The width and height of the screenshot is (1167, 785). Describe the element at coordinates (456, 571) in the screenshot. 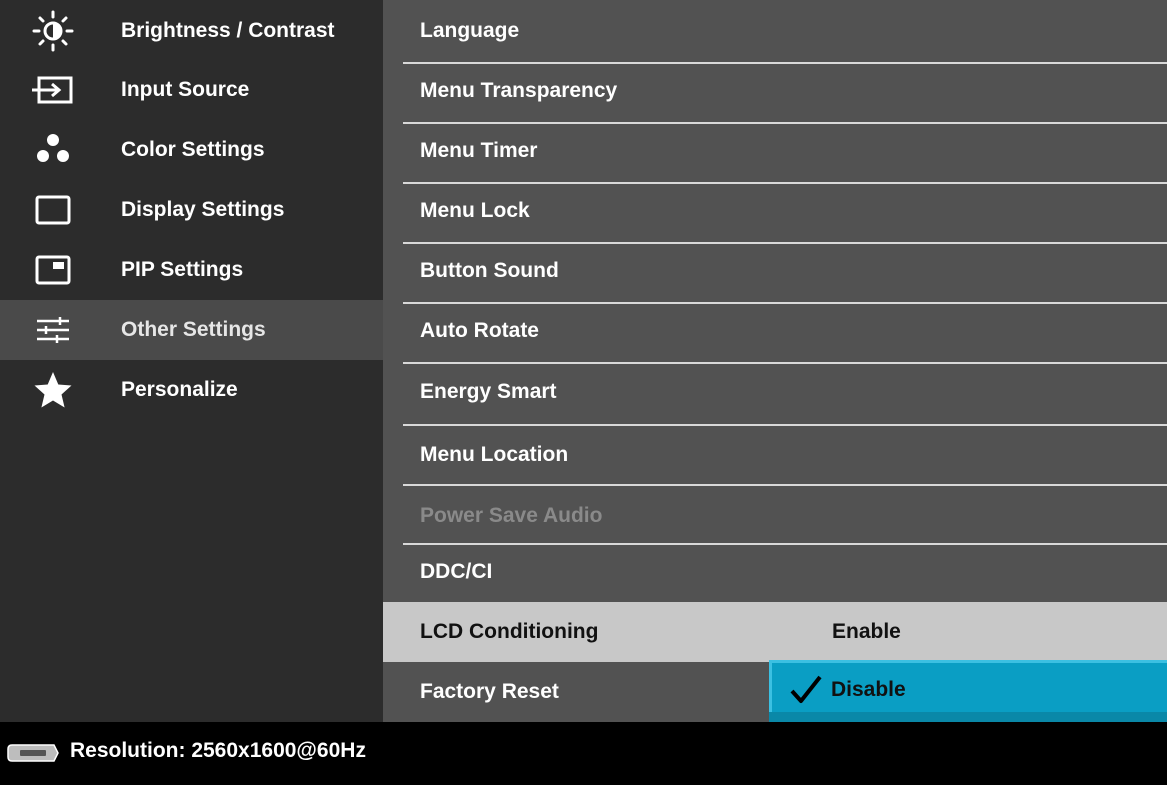

I see `submenu-item-label: DDC/CI` at that location.